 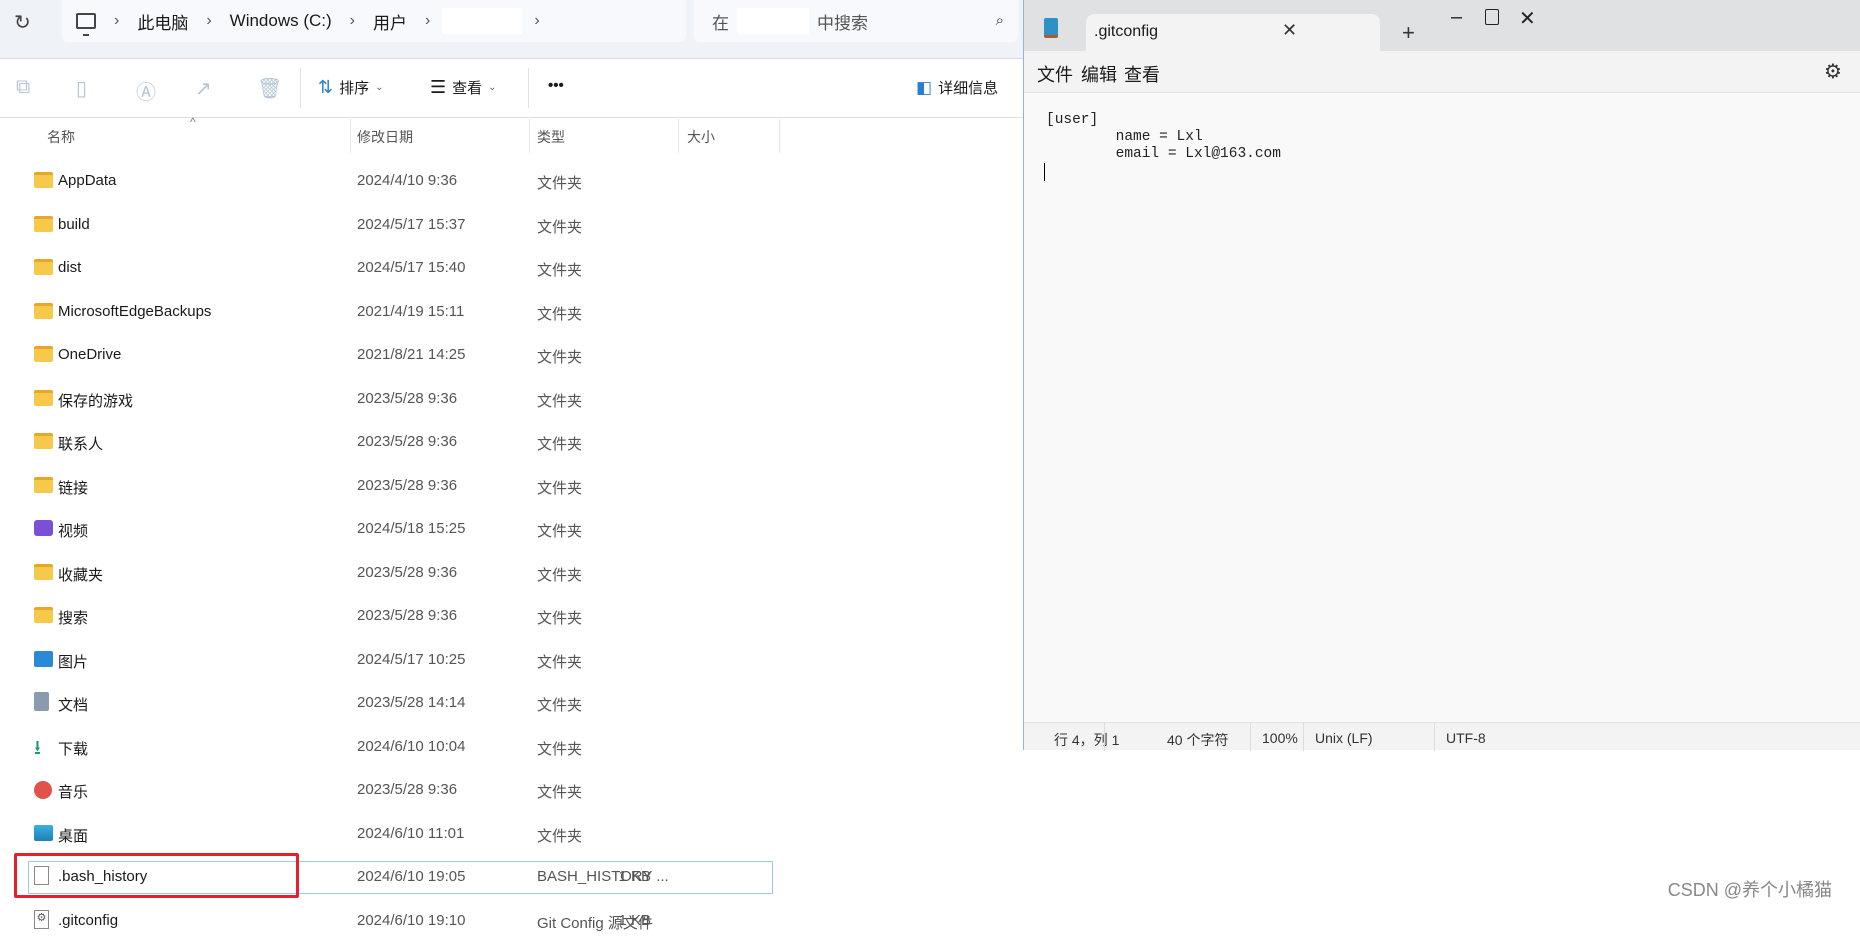 What do you see at coordinates (281, 21) in the screenshot?
I see `breadcrumb-c-drive: Windows (C:)` at bounding box center [281, 21].